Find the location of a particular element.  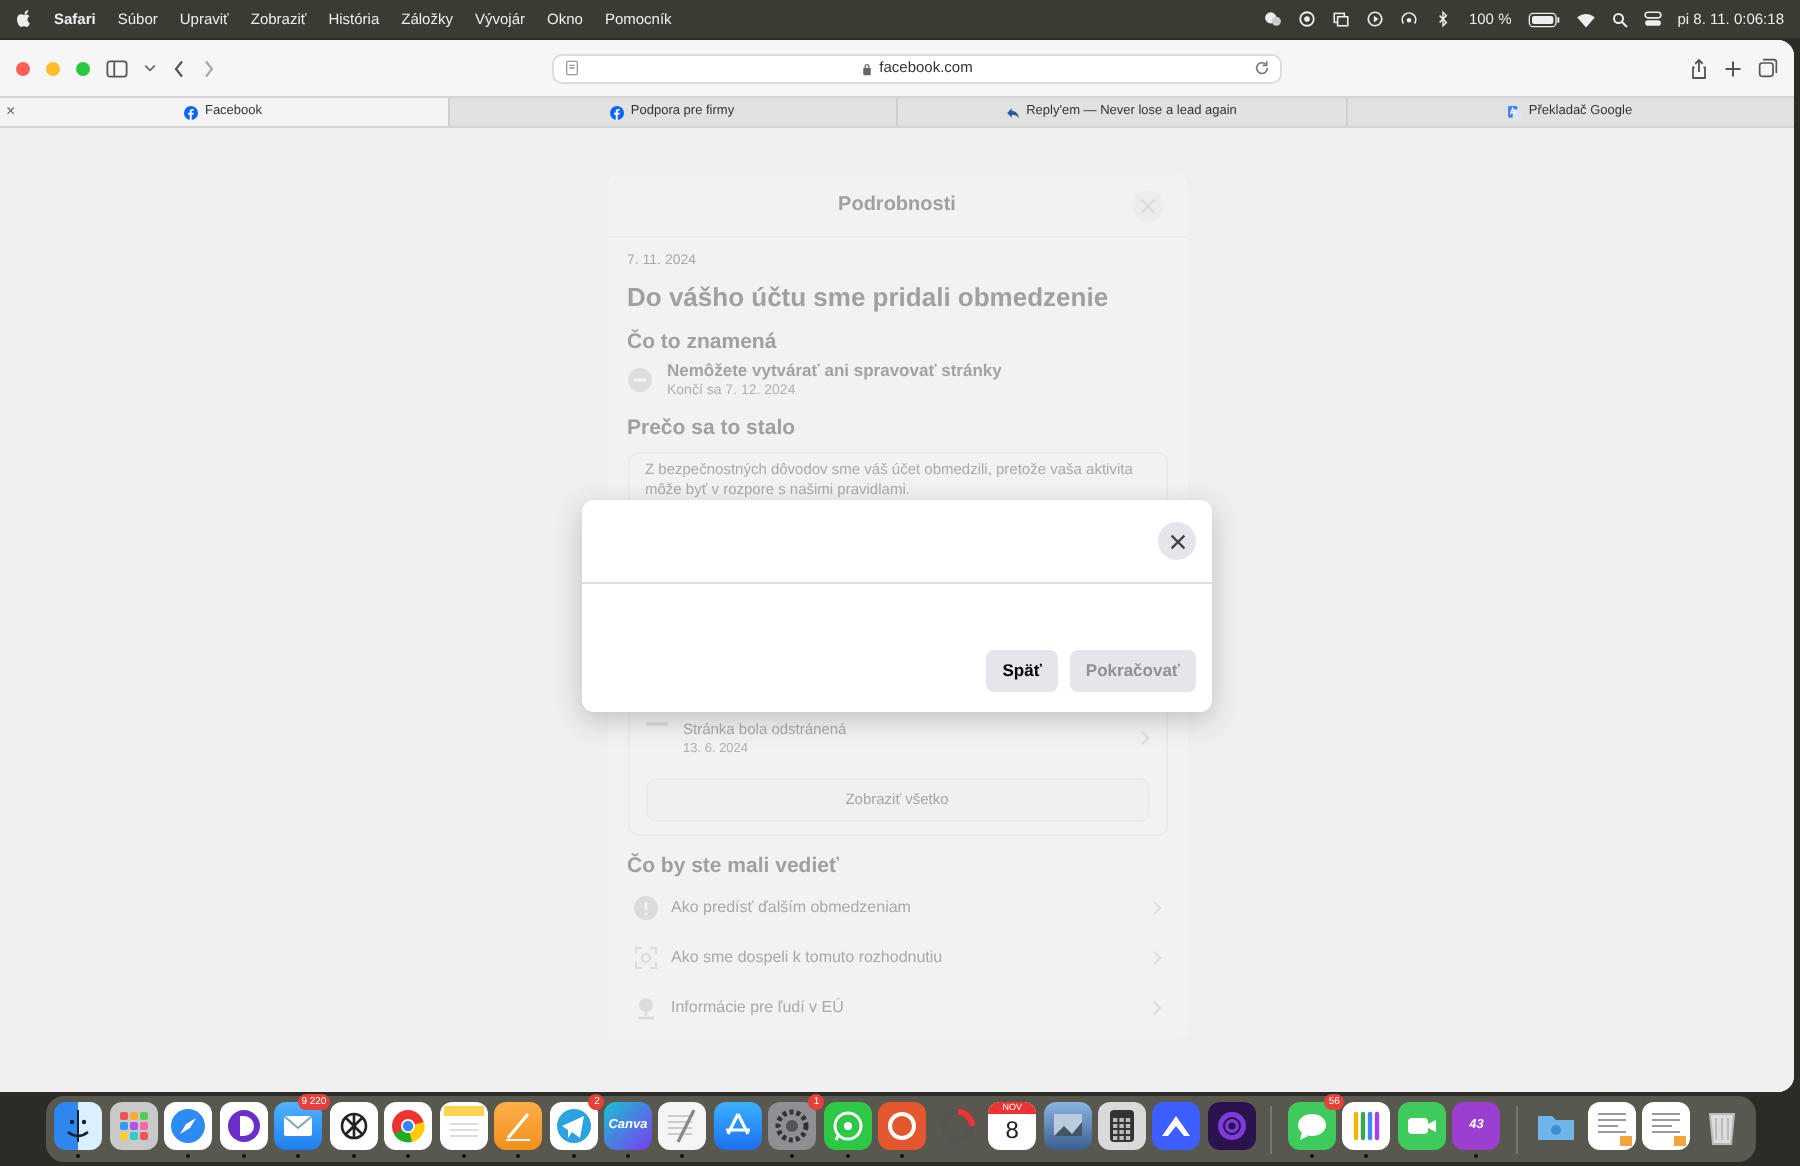

lock-icon is located at coordinates (866, 68).